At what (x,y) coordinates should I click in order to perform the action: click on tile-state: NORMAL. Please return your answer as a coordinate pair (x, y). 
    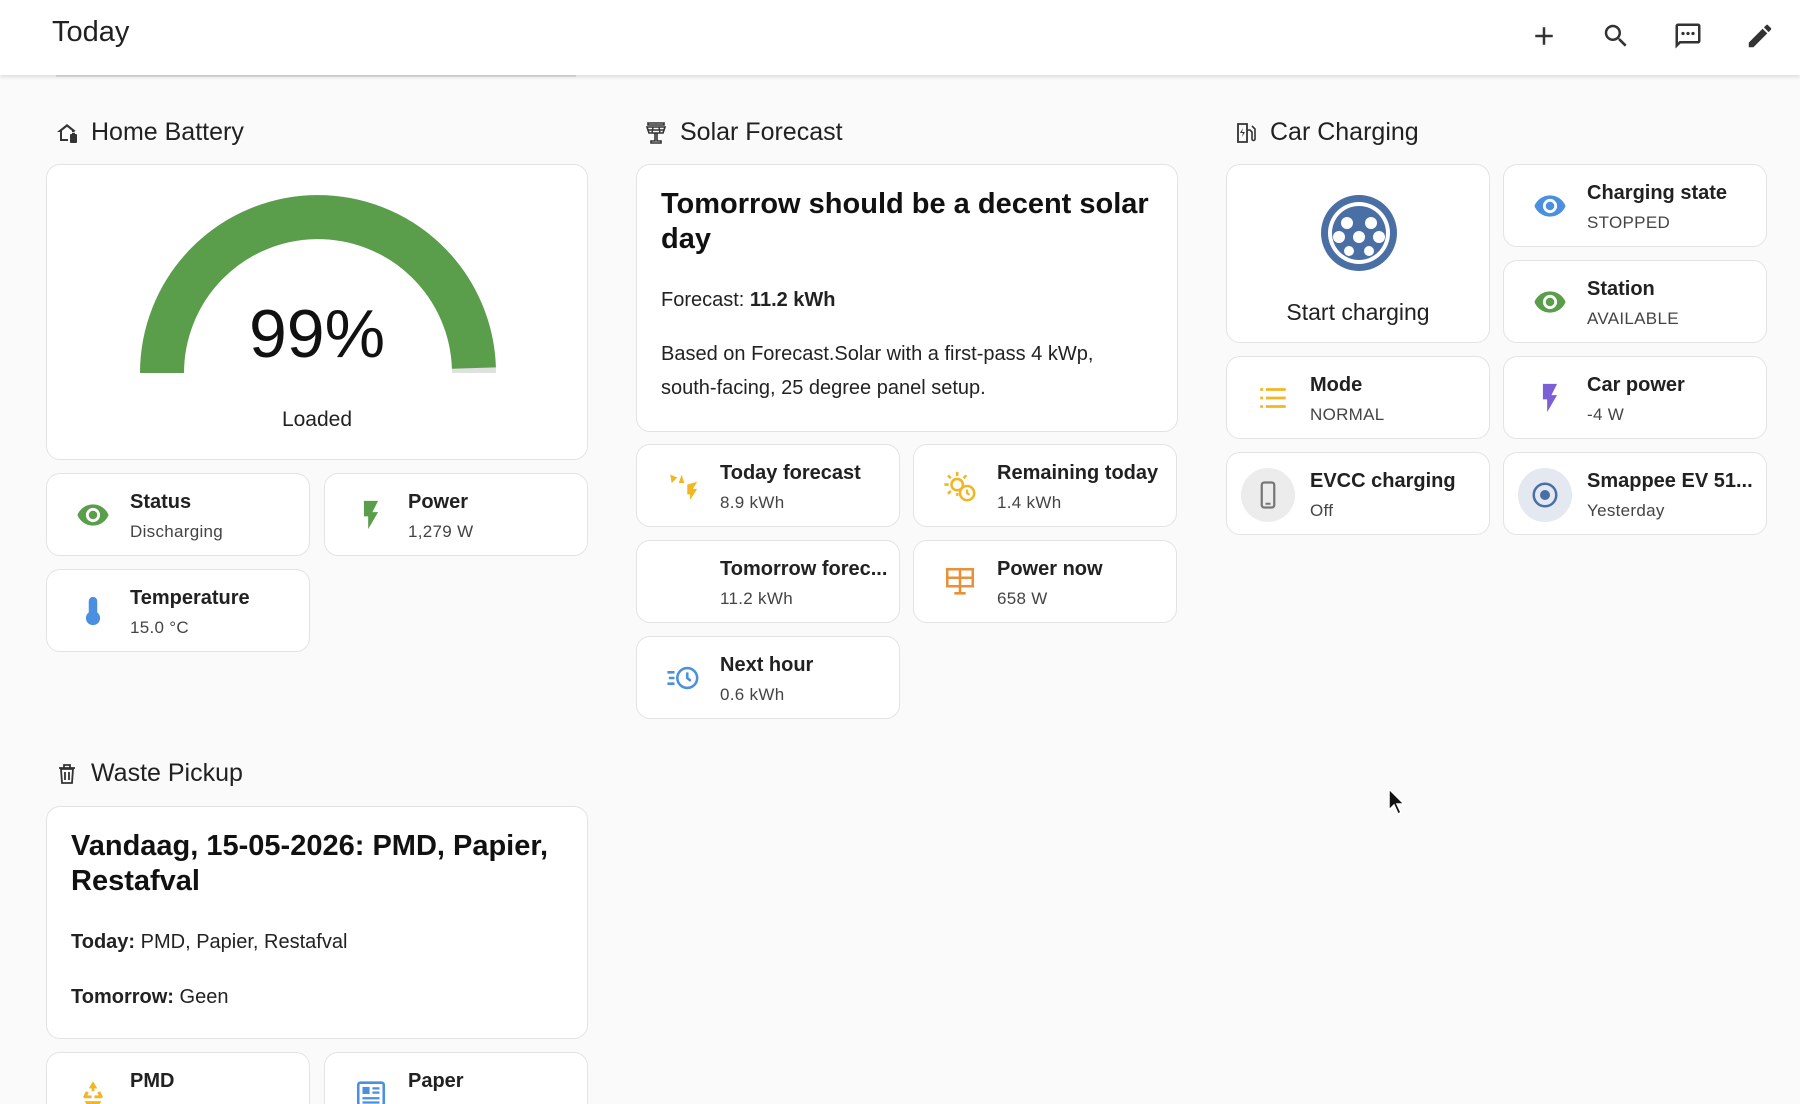
    Looking at the image, I should click on (1347, 414).